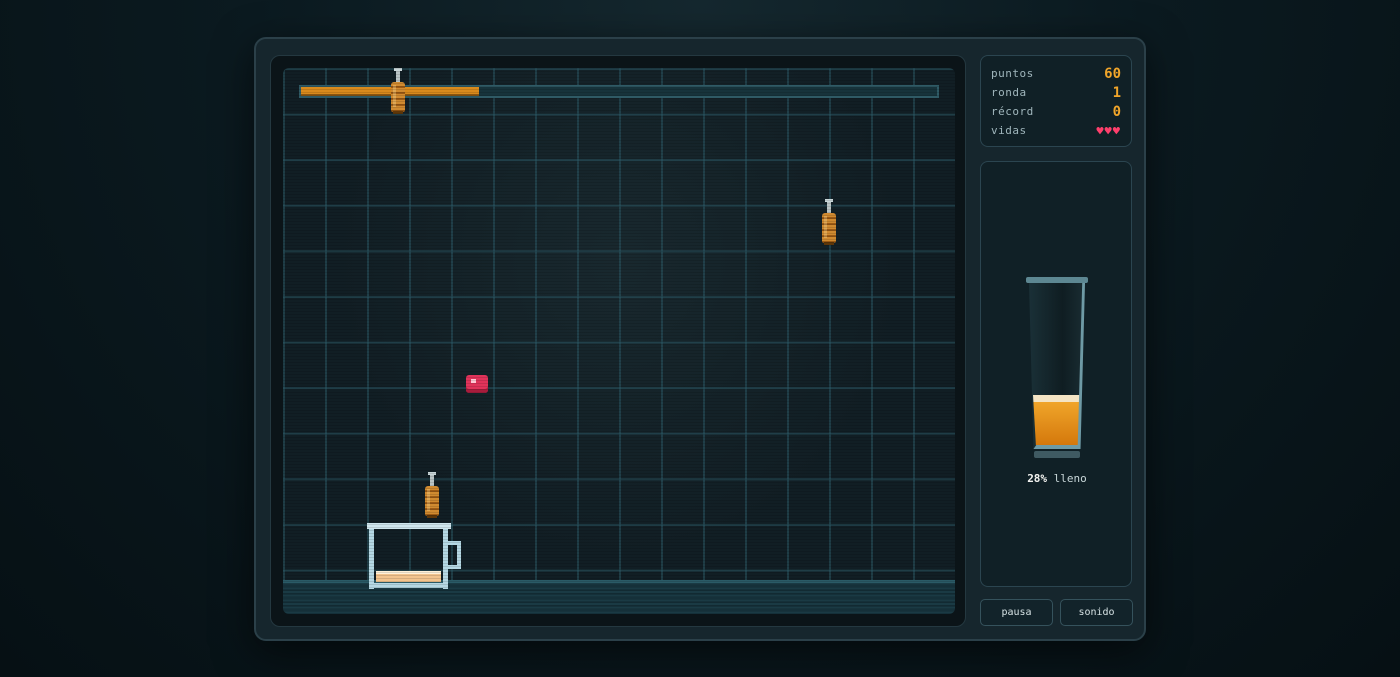  Describe the element at coordinates (1067, 478) in the screenshot. I see `fill-suffix: lleno` at that location.